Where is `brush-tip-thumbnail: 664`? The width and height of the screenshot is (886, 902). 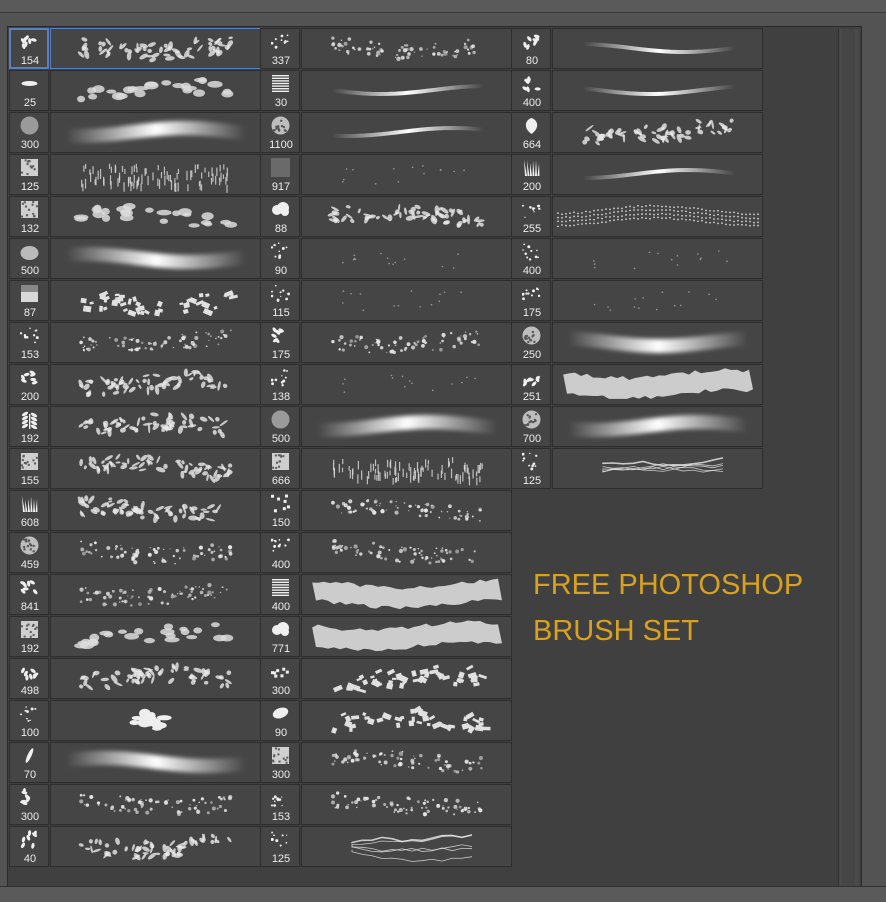
brush-tip-thumbnail: 664 is located at coordinates (531, 132).